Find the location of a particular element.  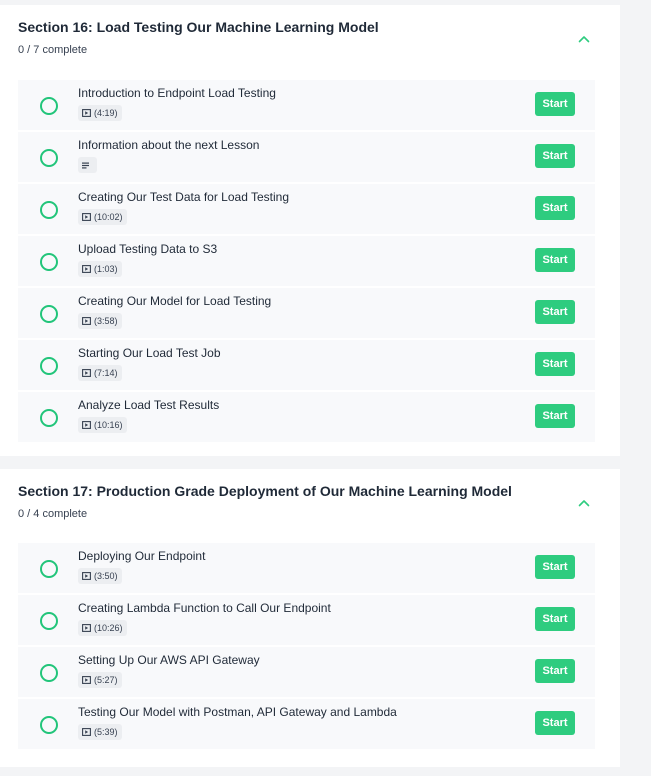

lesson-meta: (5:39) is located at coordinates (100, 732).